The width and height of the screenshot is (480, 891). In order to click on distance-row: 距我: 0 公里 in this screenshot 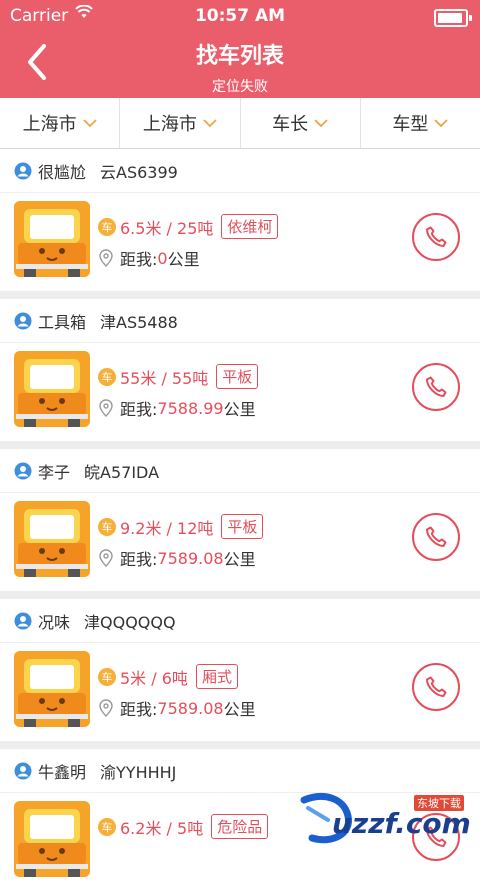, I will do `click(149, 258)`.